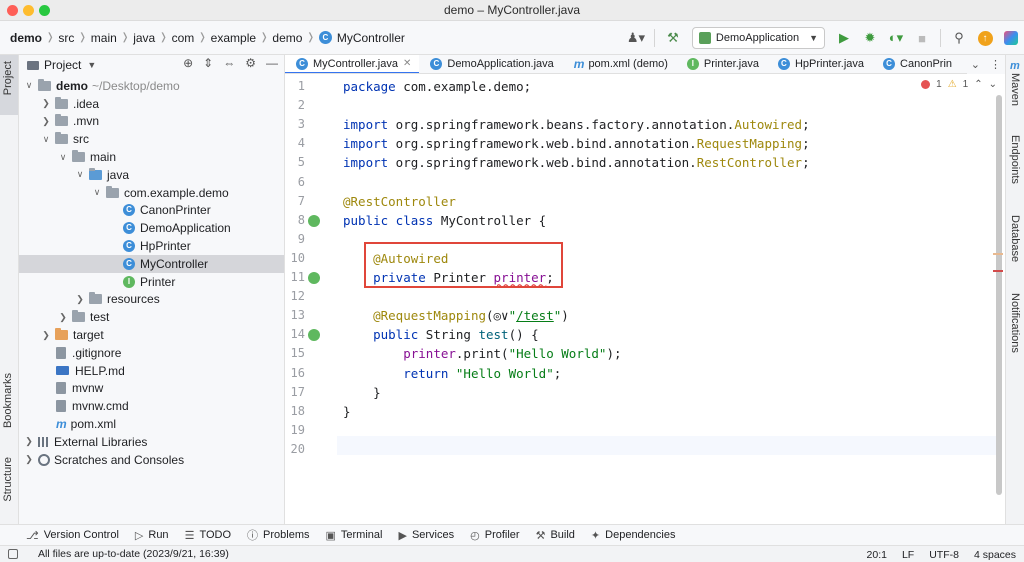 This screenshot has height=562, width=1024. What do you see at coordinates (995, 64) in the screenshot?
I see `more-icon: ⋮` at bounding box center [995, 64].